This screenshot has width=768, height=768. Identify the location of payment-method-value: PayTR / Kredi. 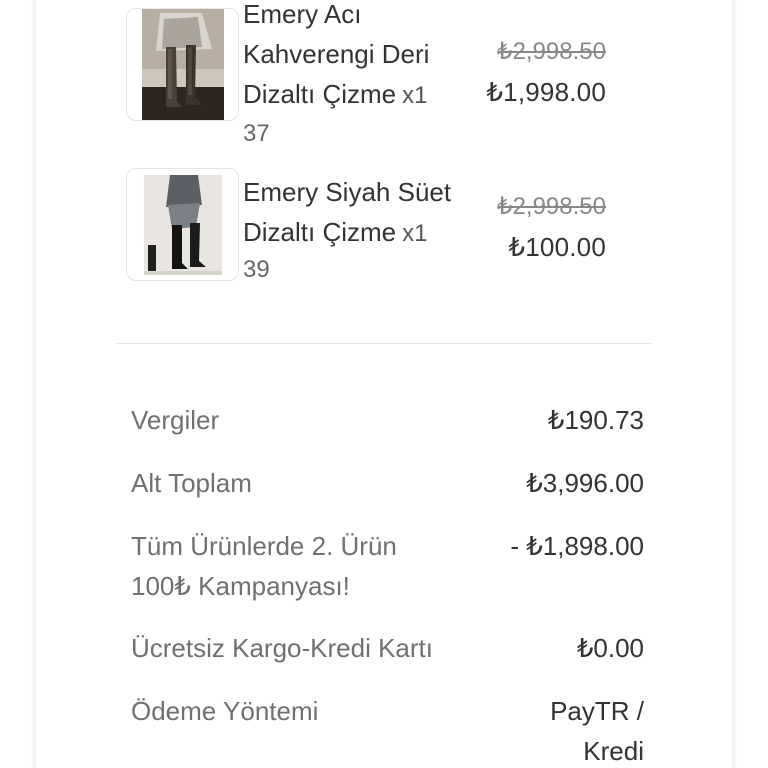
(597, 731).